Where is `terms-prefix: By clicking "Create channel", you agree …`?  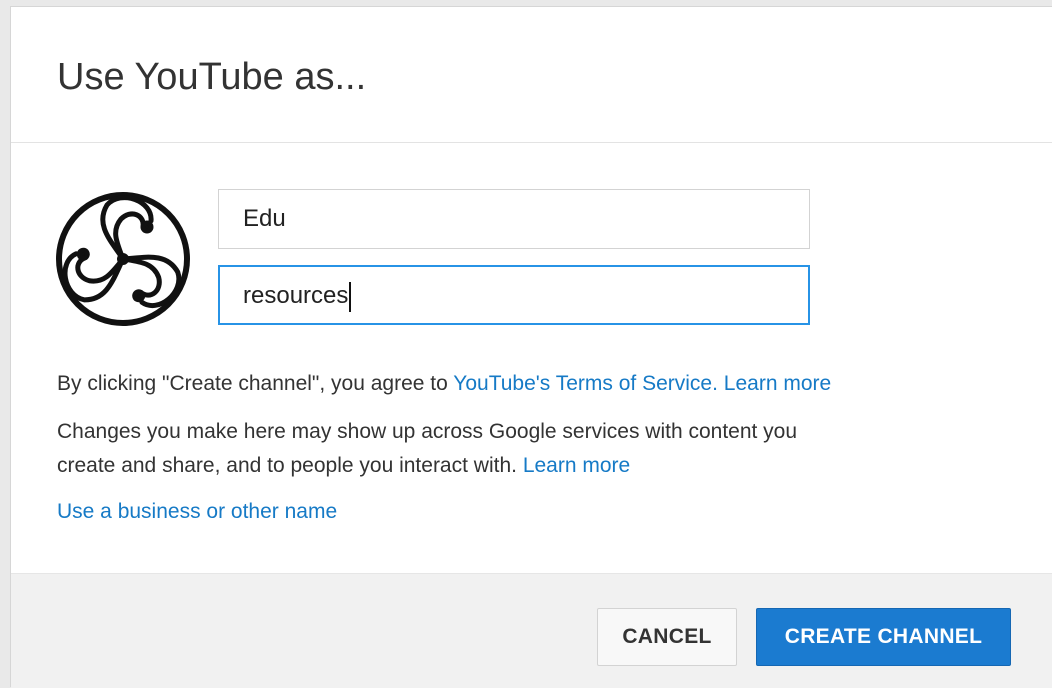
terms-prefix: By clicking "Create channel", you agree … is located at coordinates (255, 383).